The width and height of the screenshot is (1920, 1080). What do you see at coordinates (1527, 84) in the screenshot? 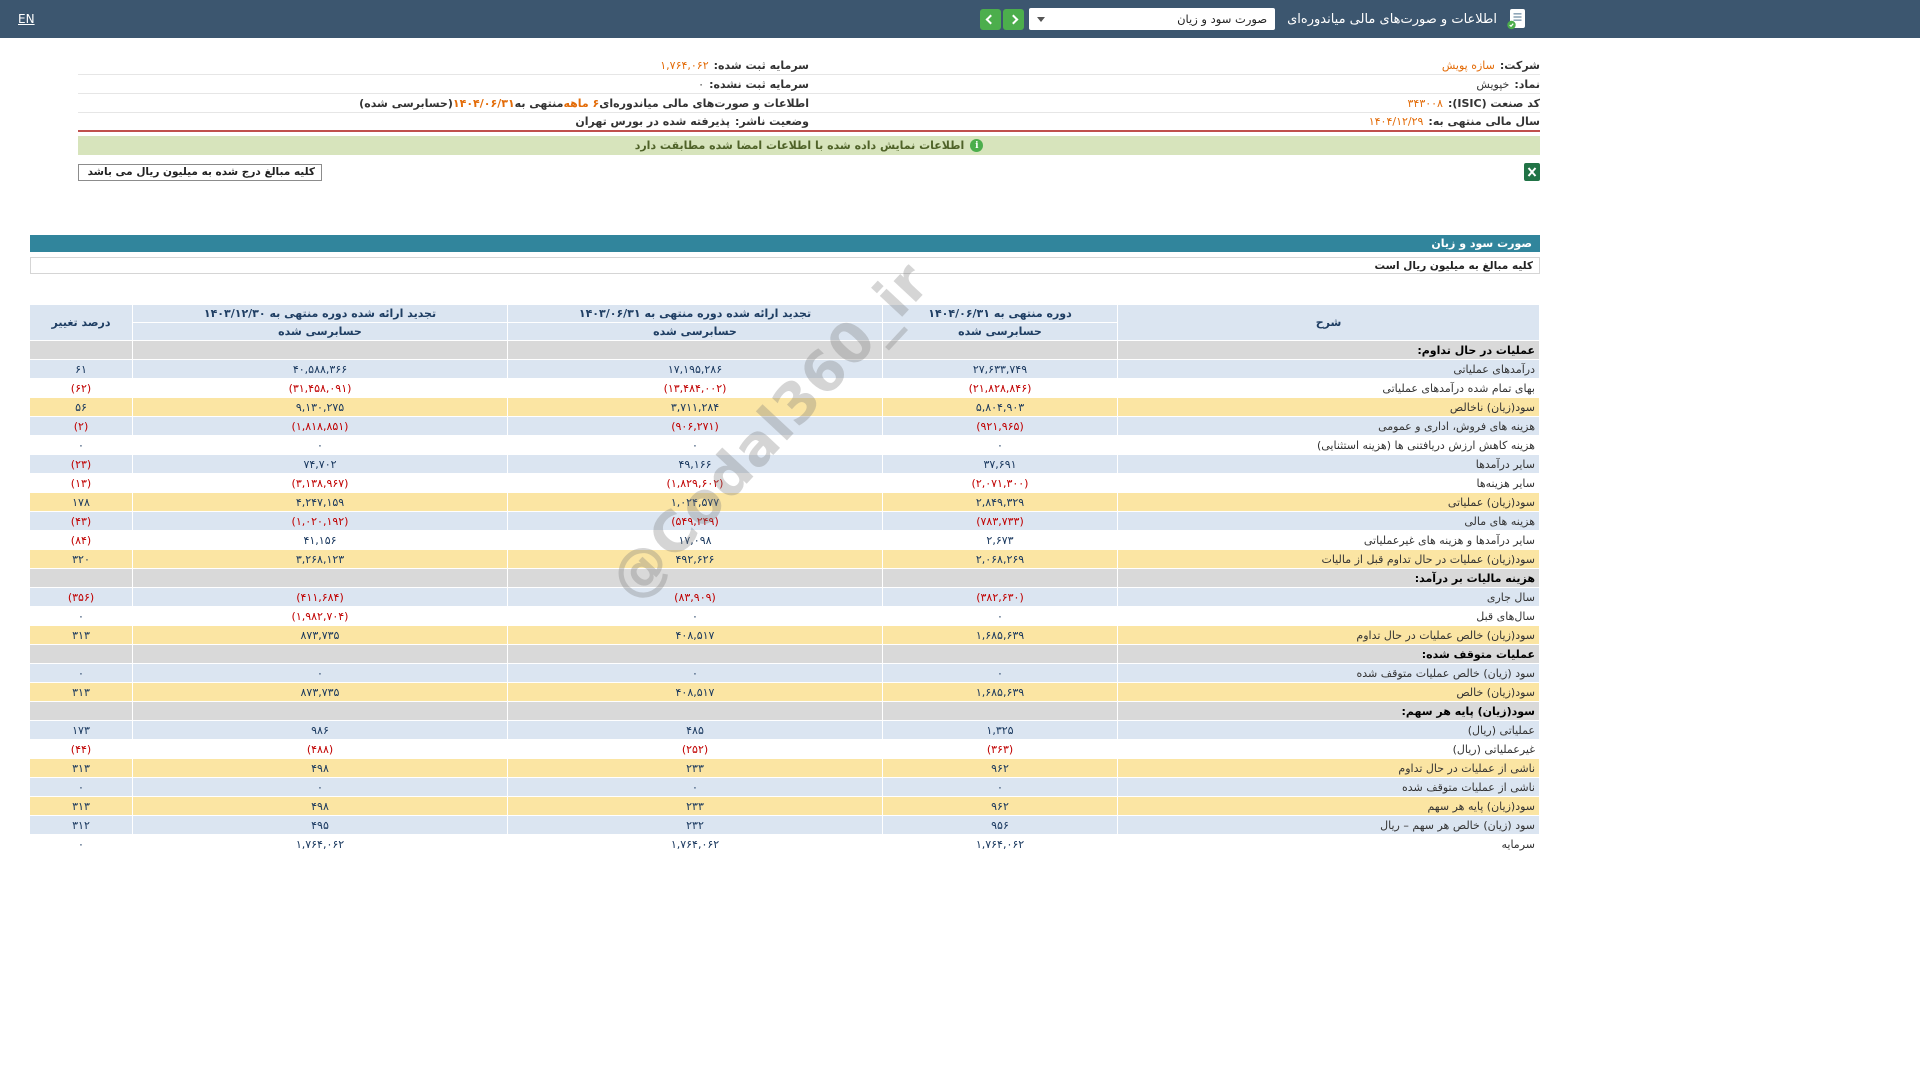
I see `symbol-label: نماد:` at bounding box center [1527, 84].